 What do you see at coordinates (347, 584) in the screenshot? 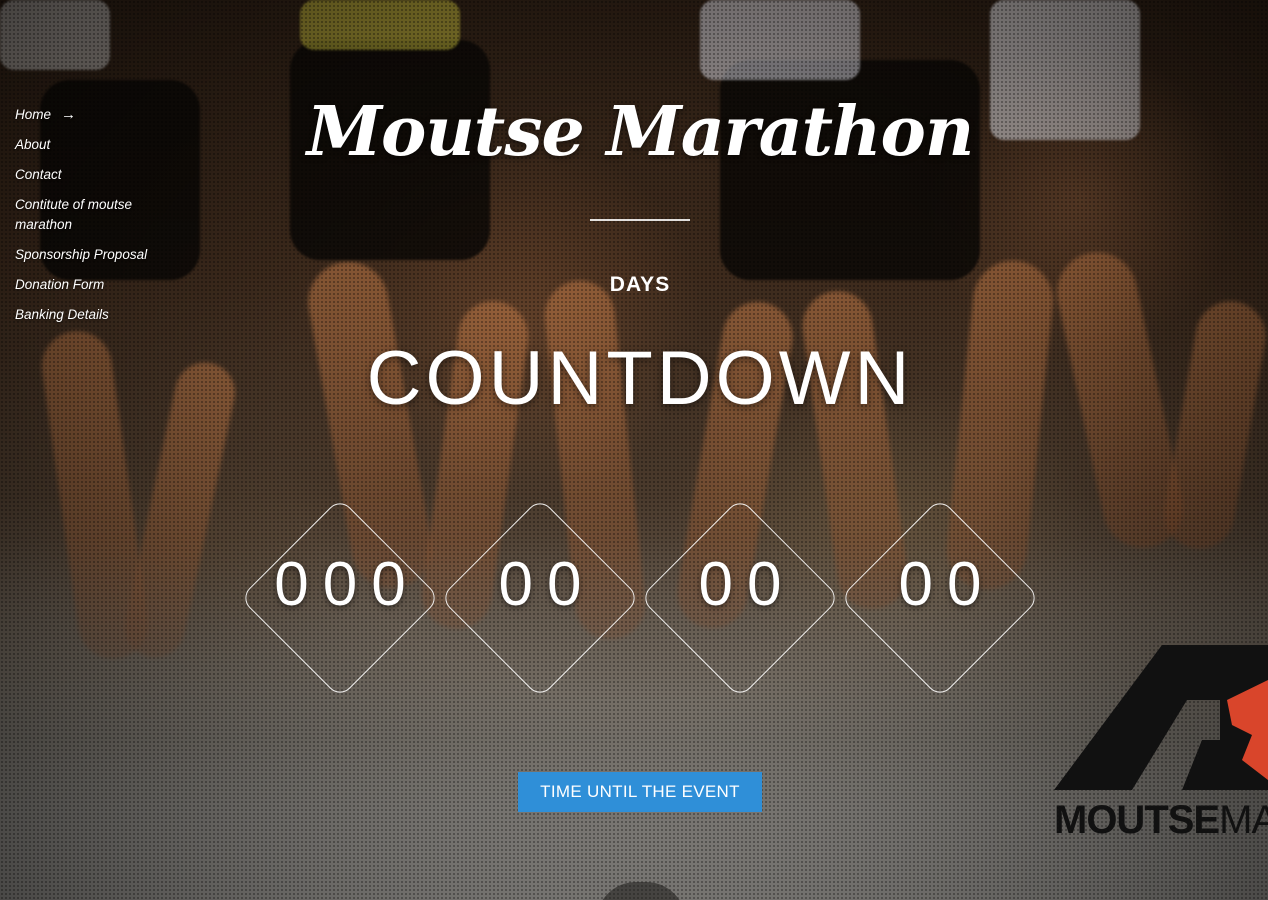
I see `countdown-days-value: 000` at bounding box center [347, 584].